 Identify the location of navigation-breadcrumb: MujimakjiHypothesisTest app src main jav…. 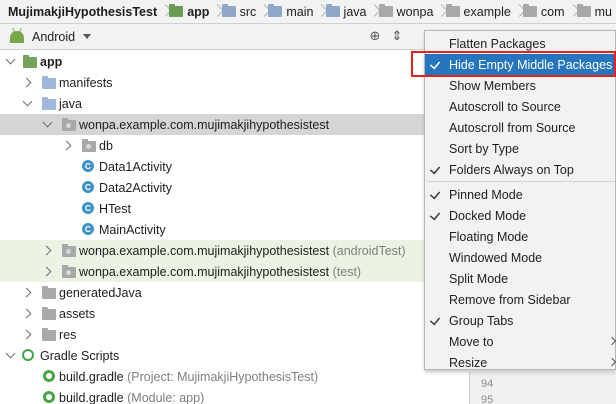
(308, 12).